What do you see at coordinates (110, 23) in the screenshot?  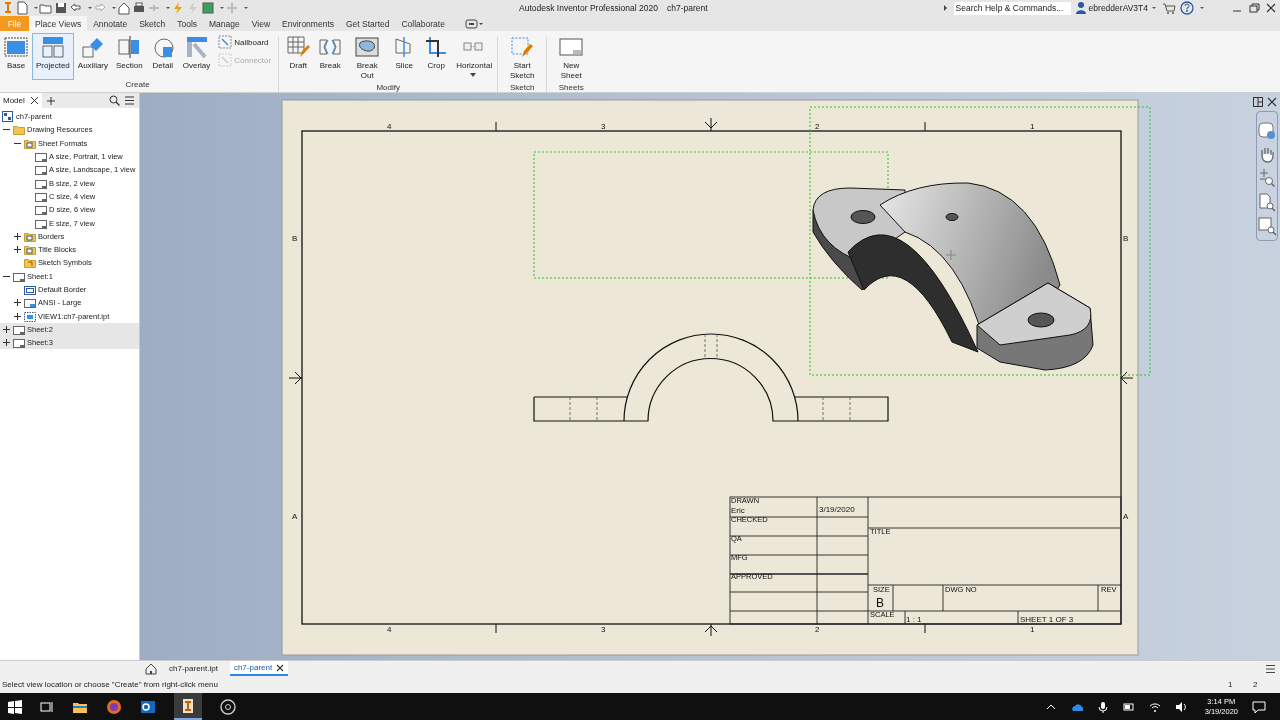 I see `ribbon-tab: Annotate` at bounding box center [110, 23].